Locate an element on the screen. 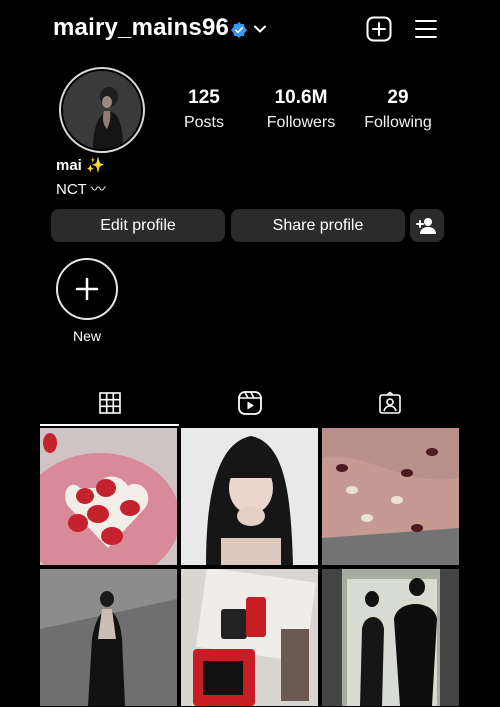 The image size is (500, 707). share-profile-label: Share profile is located at coordinates (318, 225).